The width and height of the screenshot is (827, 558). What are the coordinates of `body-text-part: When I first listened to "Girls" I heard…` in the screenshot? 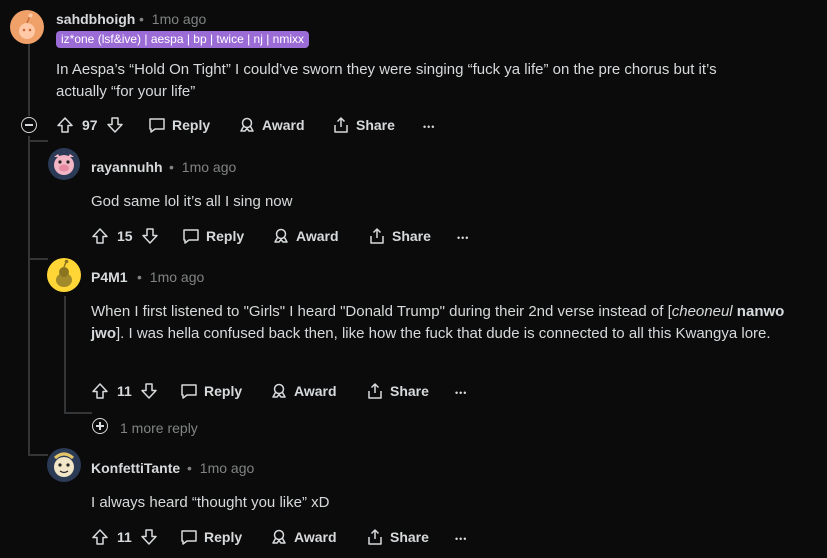 It's located at (381, 311).